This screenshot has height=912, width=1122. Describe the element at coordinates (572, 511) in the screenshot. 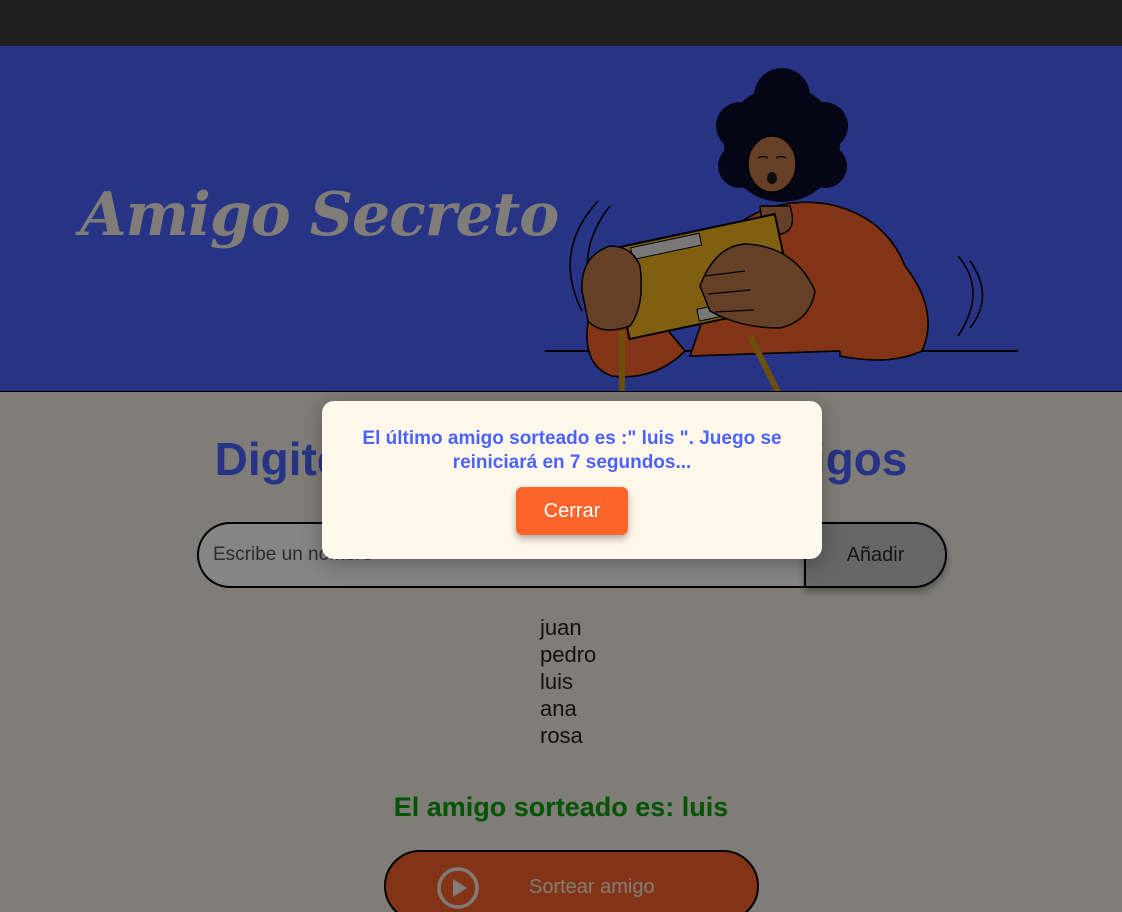

I see `close-button: Cerrar` at that location.